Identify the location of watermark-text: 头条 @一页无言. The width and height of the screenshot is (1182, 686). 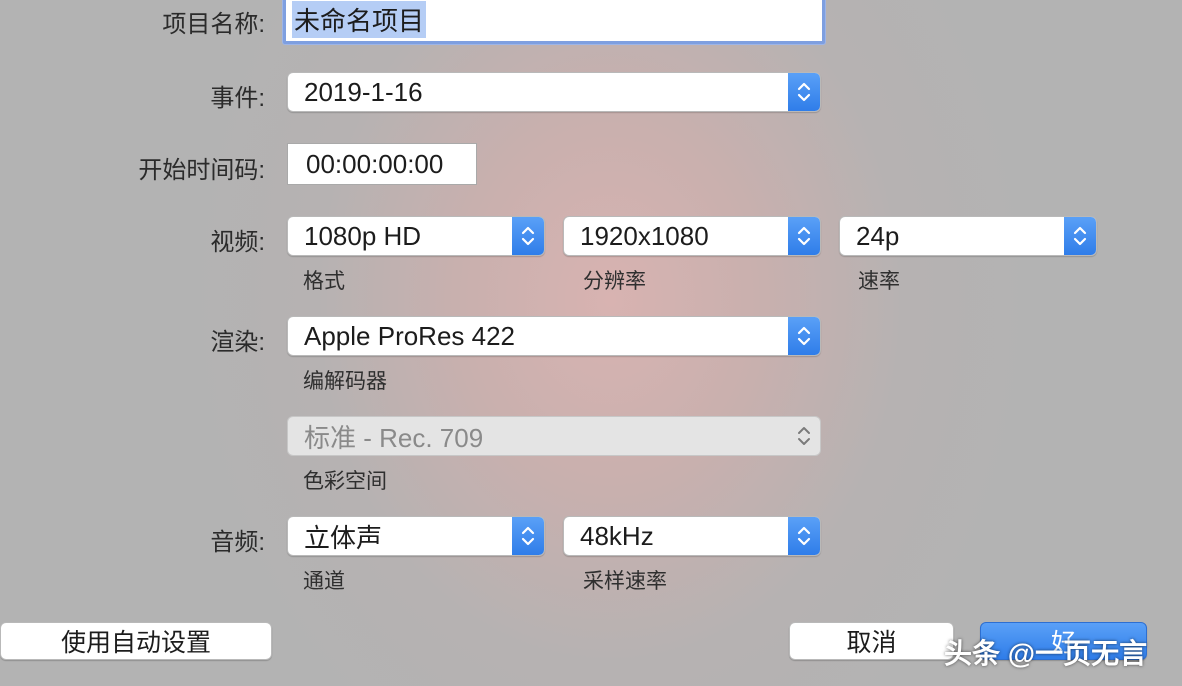
(1046, 653).